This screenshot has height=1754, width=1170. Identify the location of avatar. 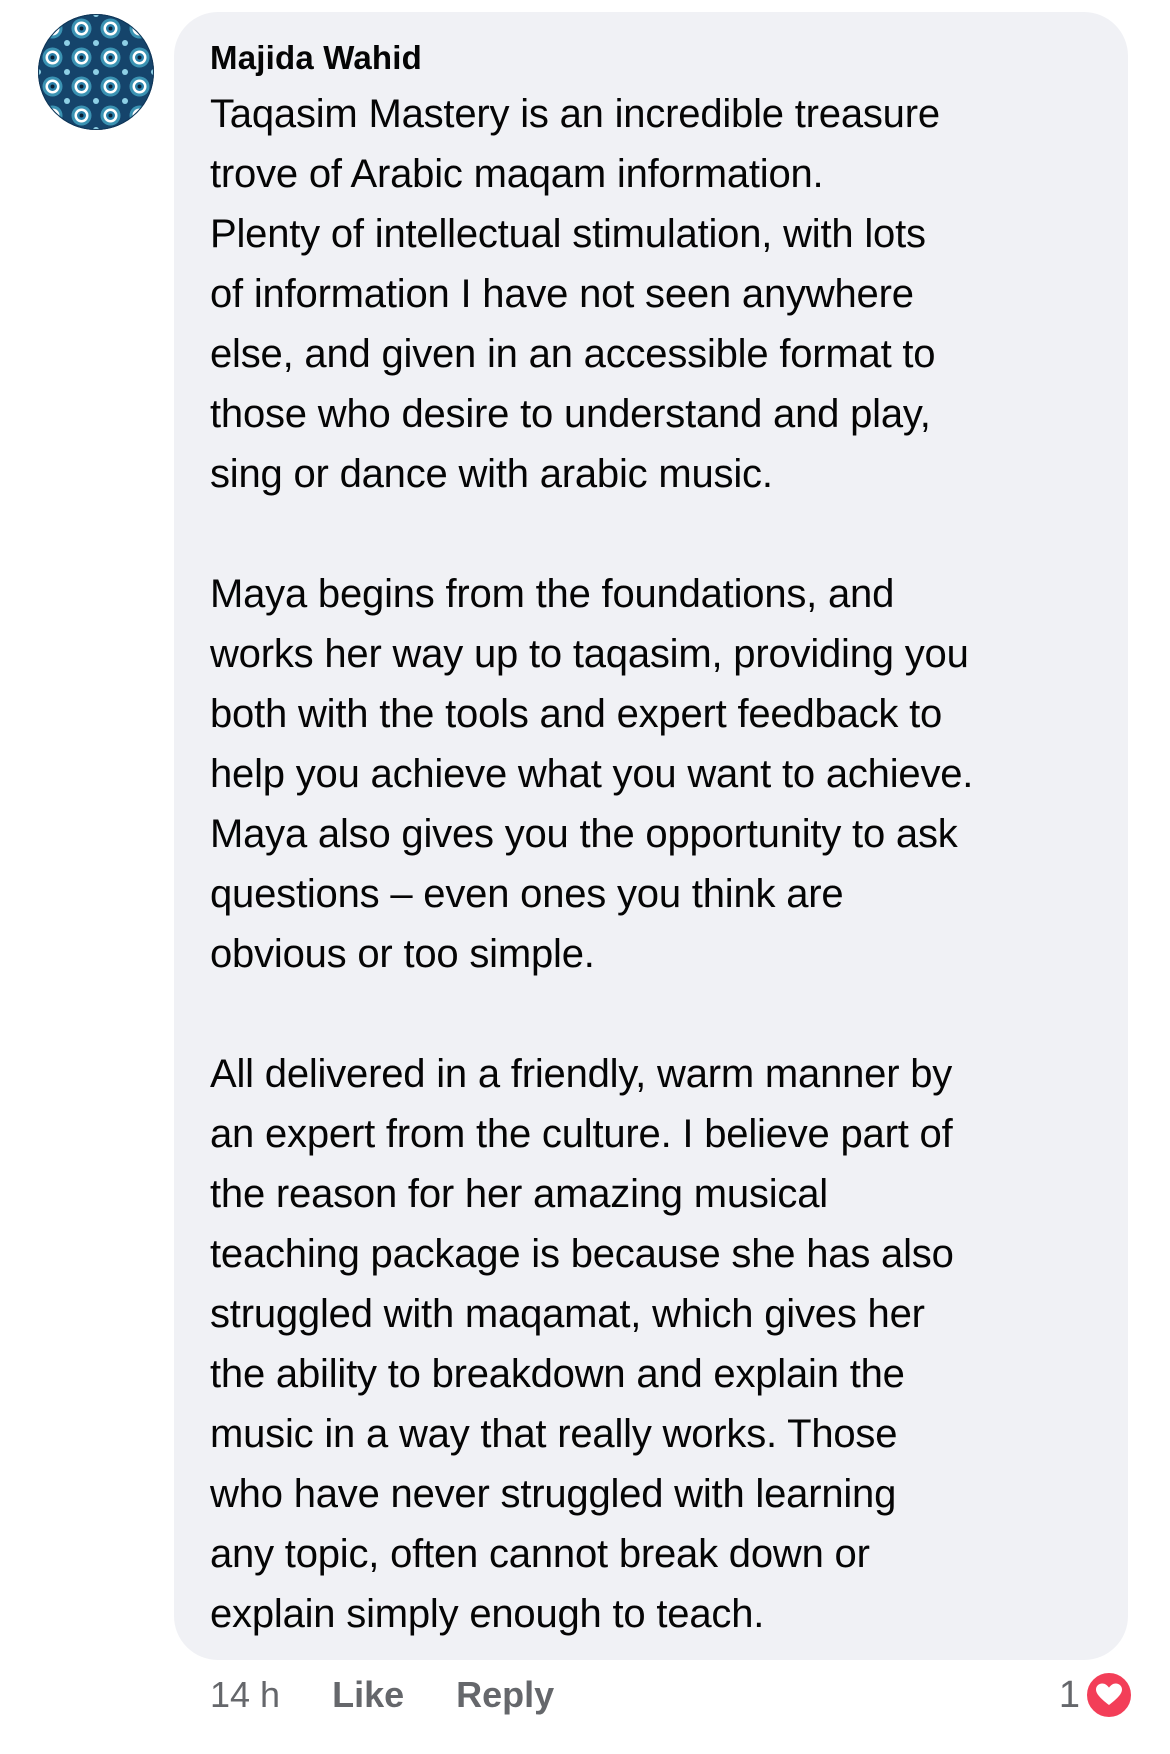
(96, 72).